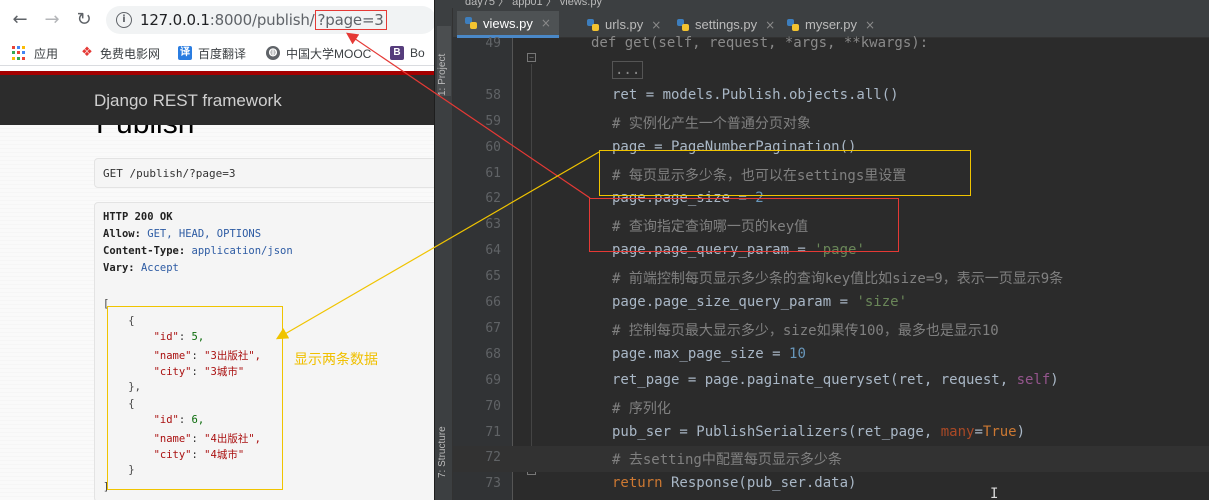  I want to click on code-line: 59 # 实例化产生一个普通分页对象, so click(831, 123).